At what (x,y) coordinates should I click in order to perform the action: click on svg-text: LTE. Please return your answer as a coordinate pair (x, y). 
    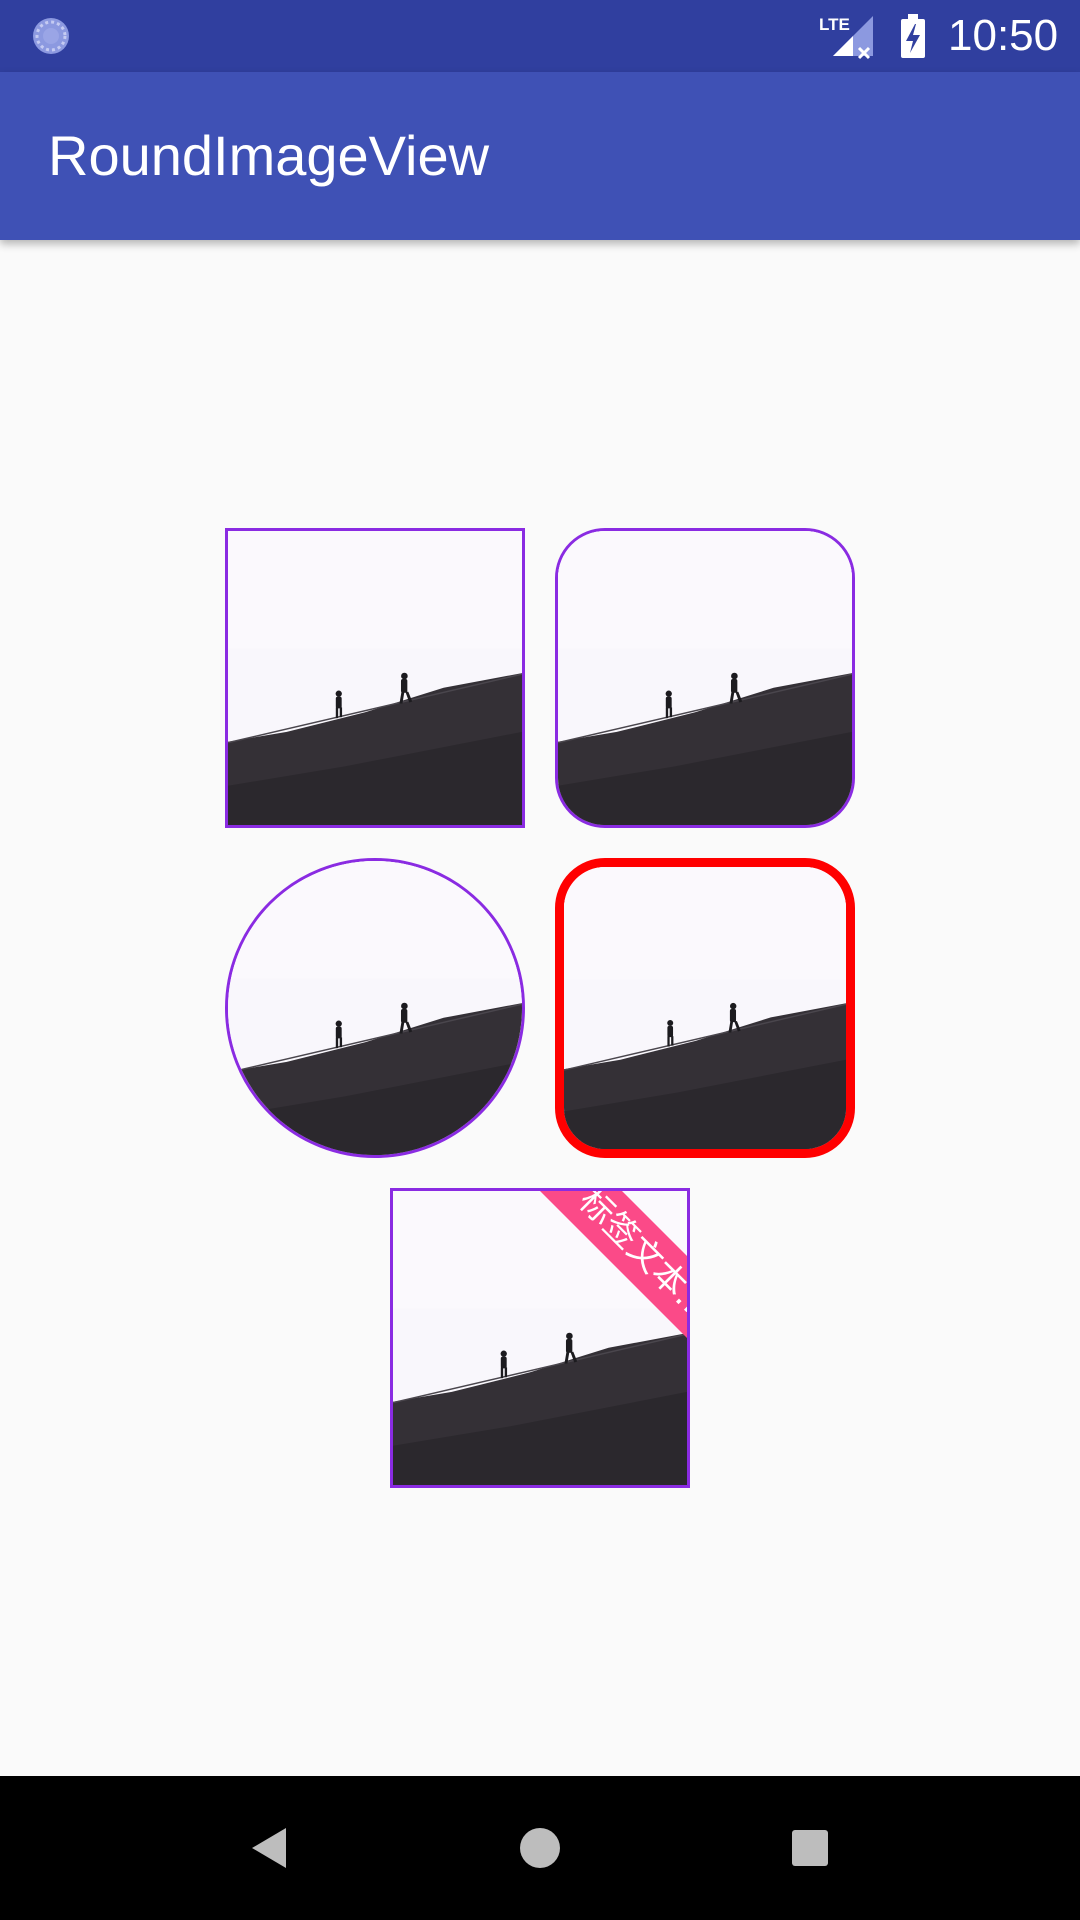
    Looking at the image, I should click on (834, 24).